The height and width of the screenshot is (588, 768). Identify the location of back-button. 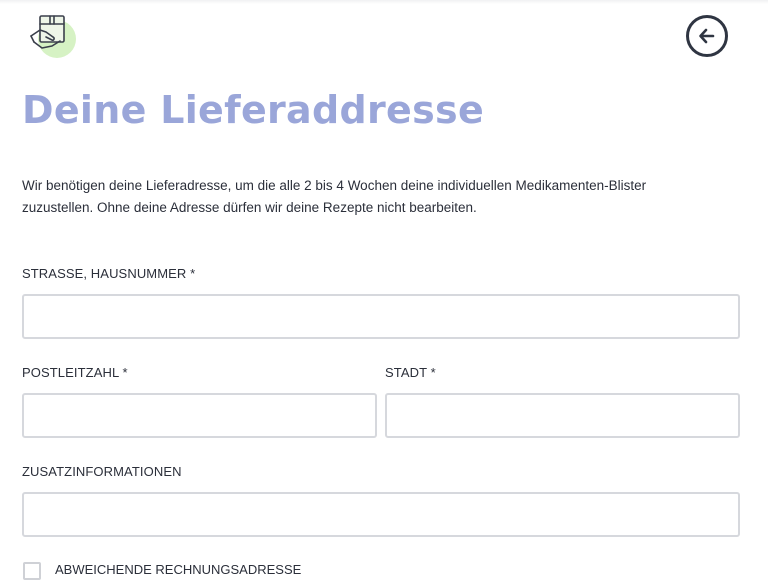
(707, 36).